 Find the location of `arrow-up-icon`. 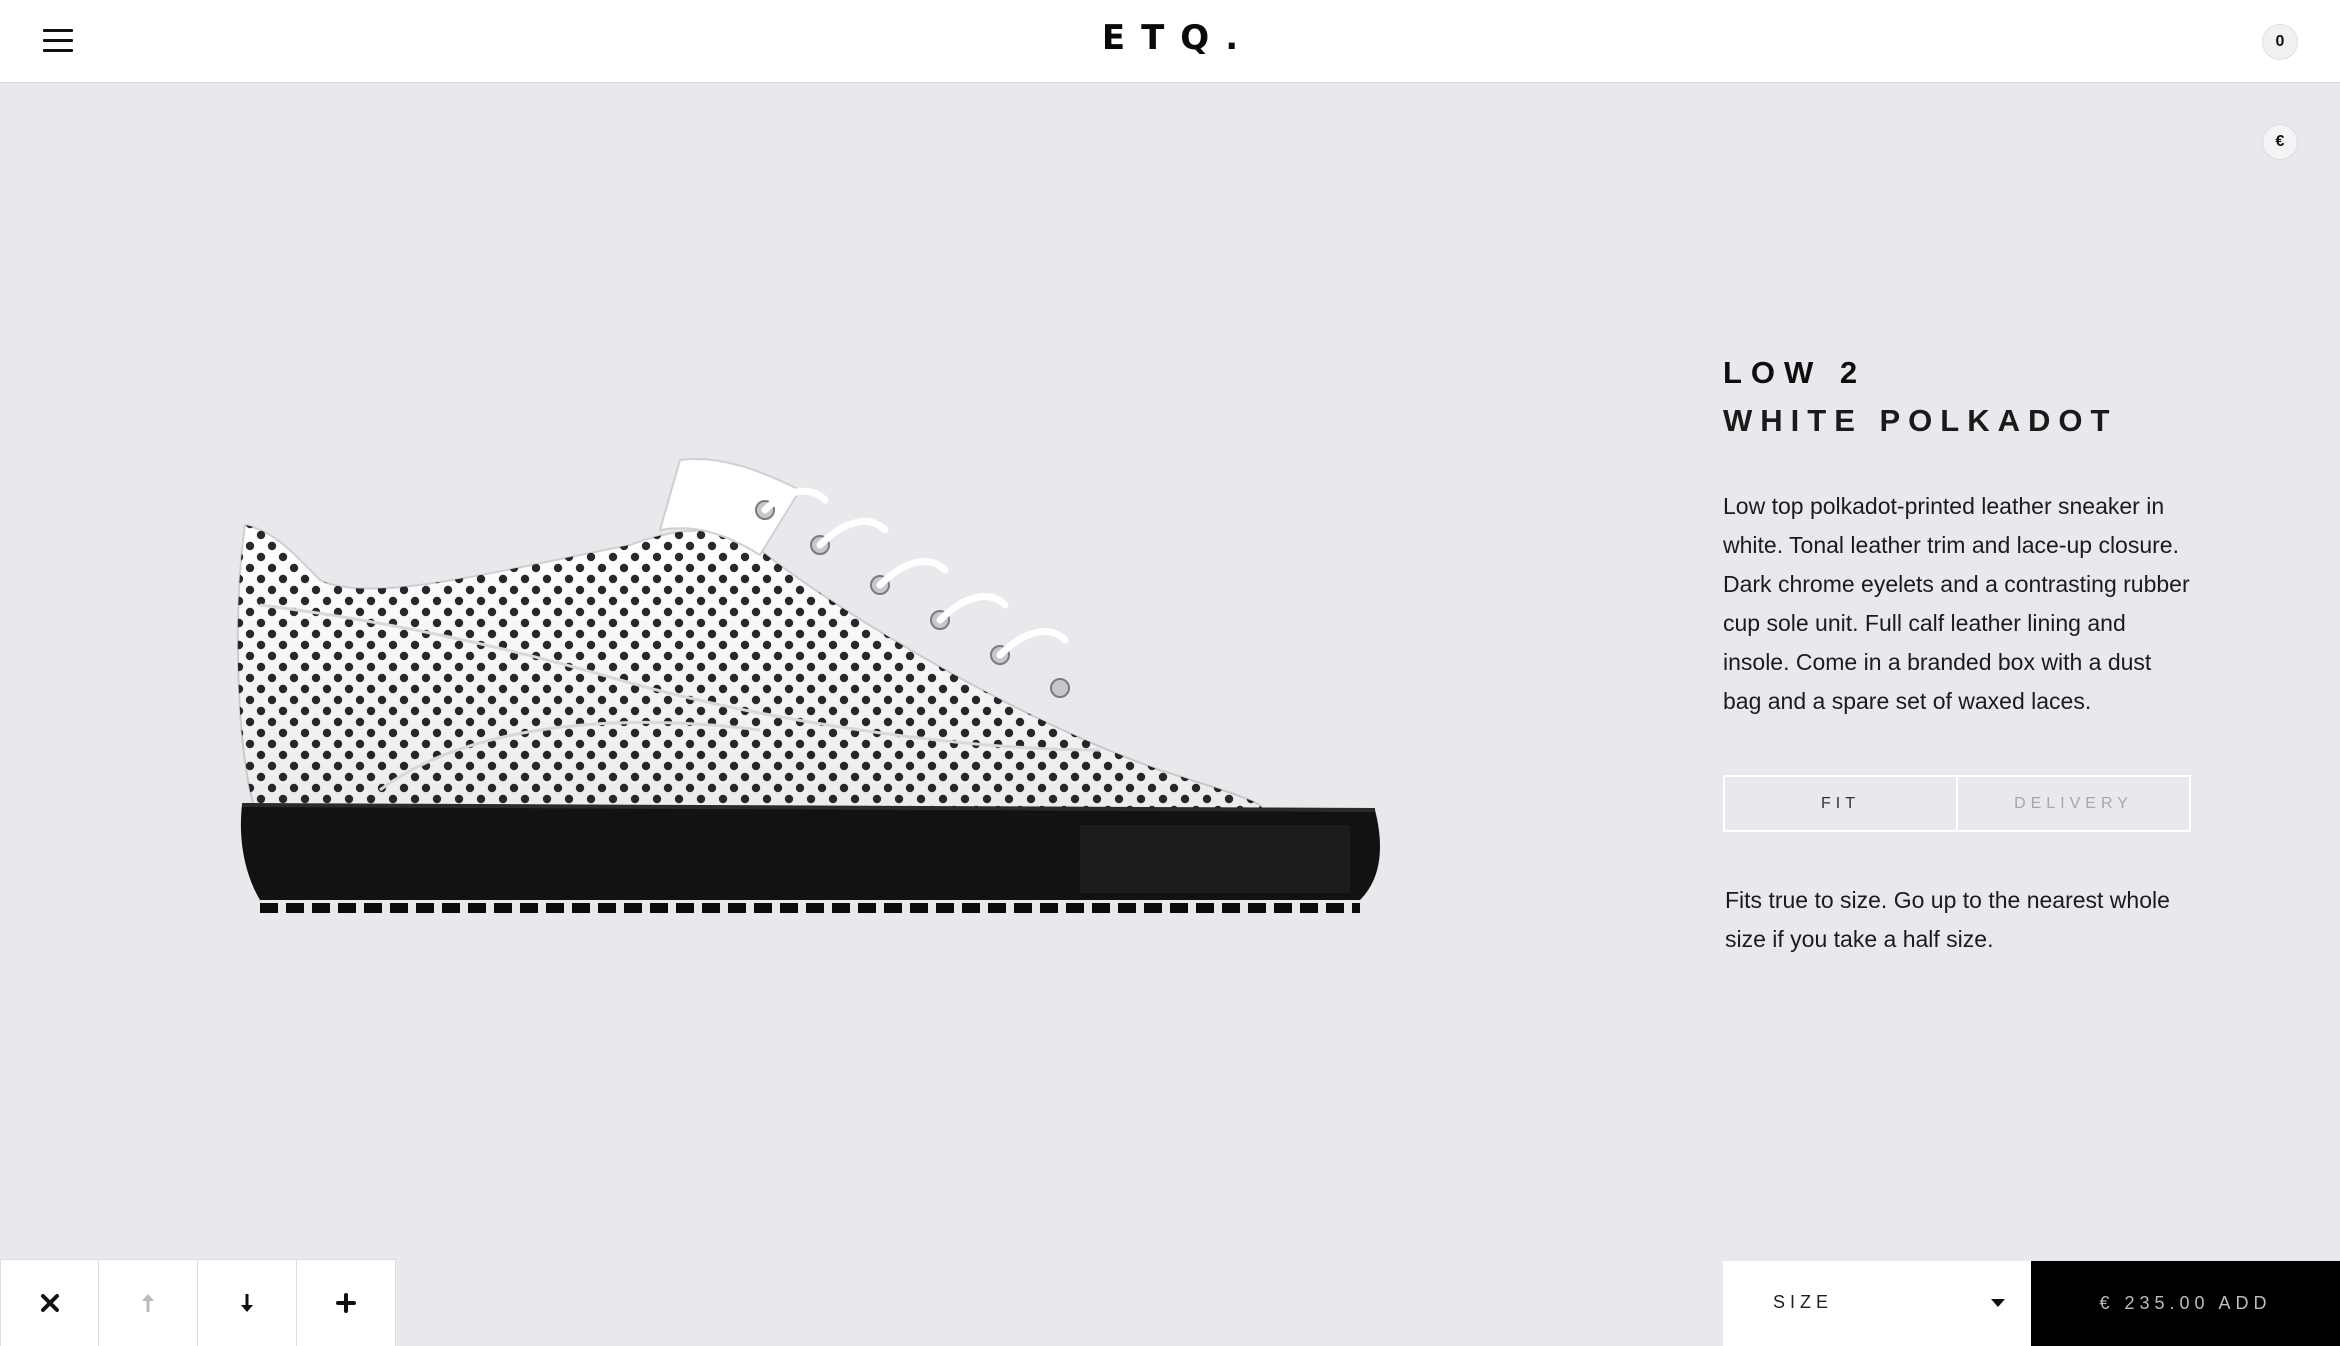

arrow-up-icon is located at coordinates (148, 1303).